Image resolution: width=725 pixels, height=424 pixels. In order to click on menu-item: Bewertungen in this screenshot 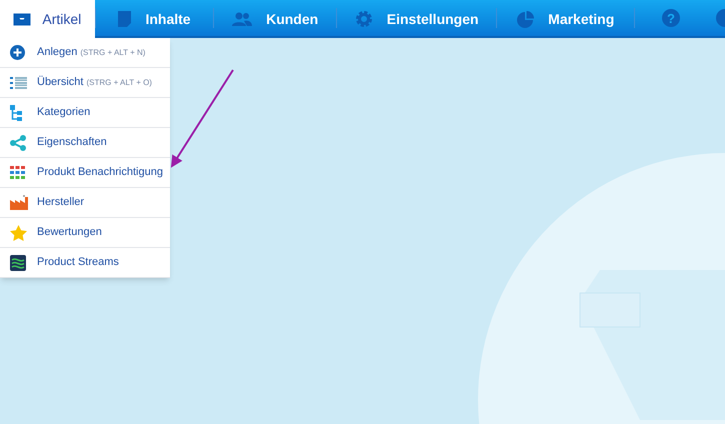, I will do `click(85, 233)`.